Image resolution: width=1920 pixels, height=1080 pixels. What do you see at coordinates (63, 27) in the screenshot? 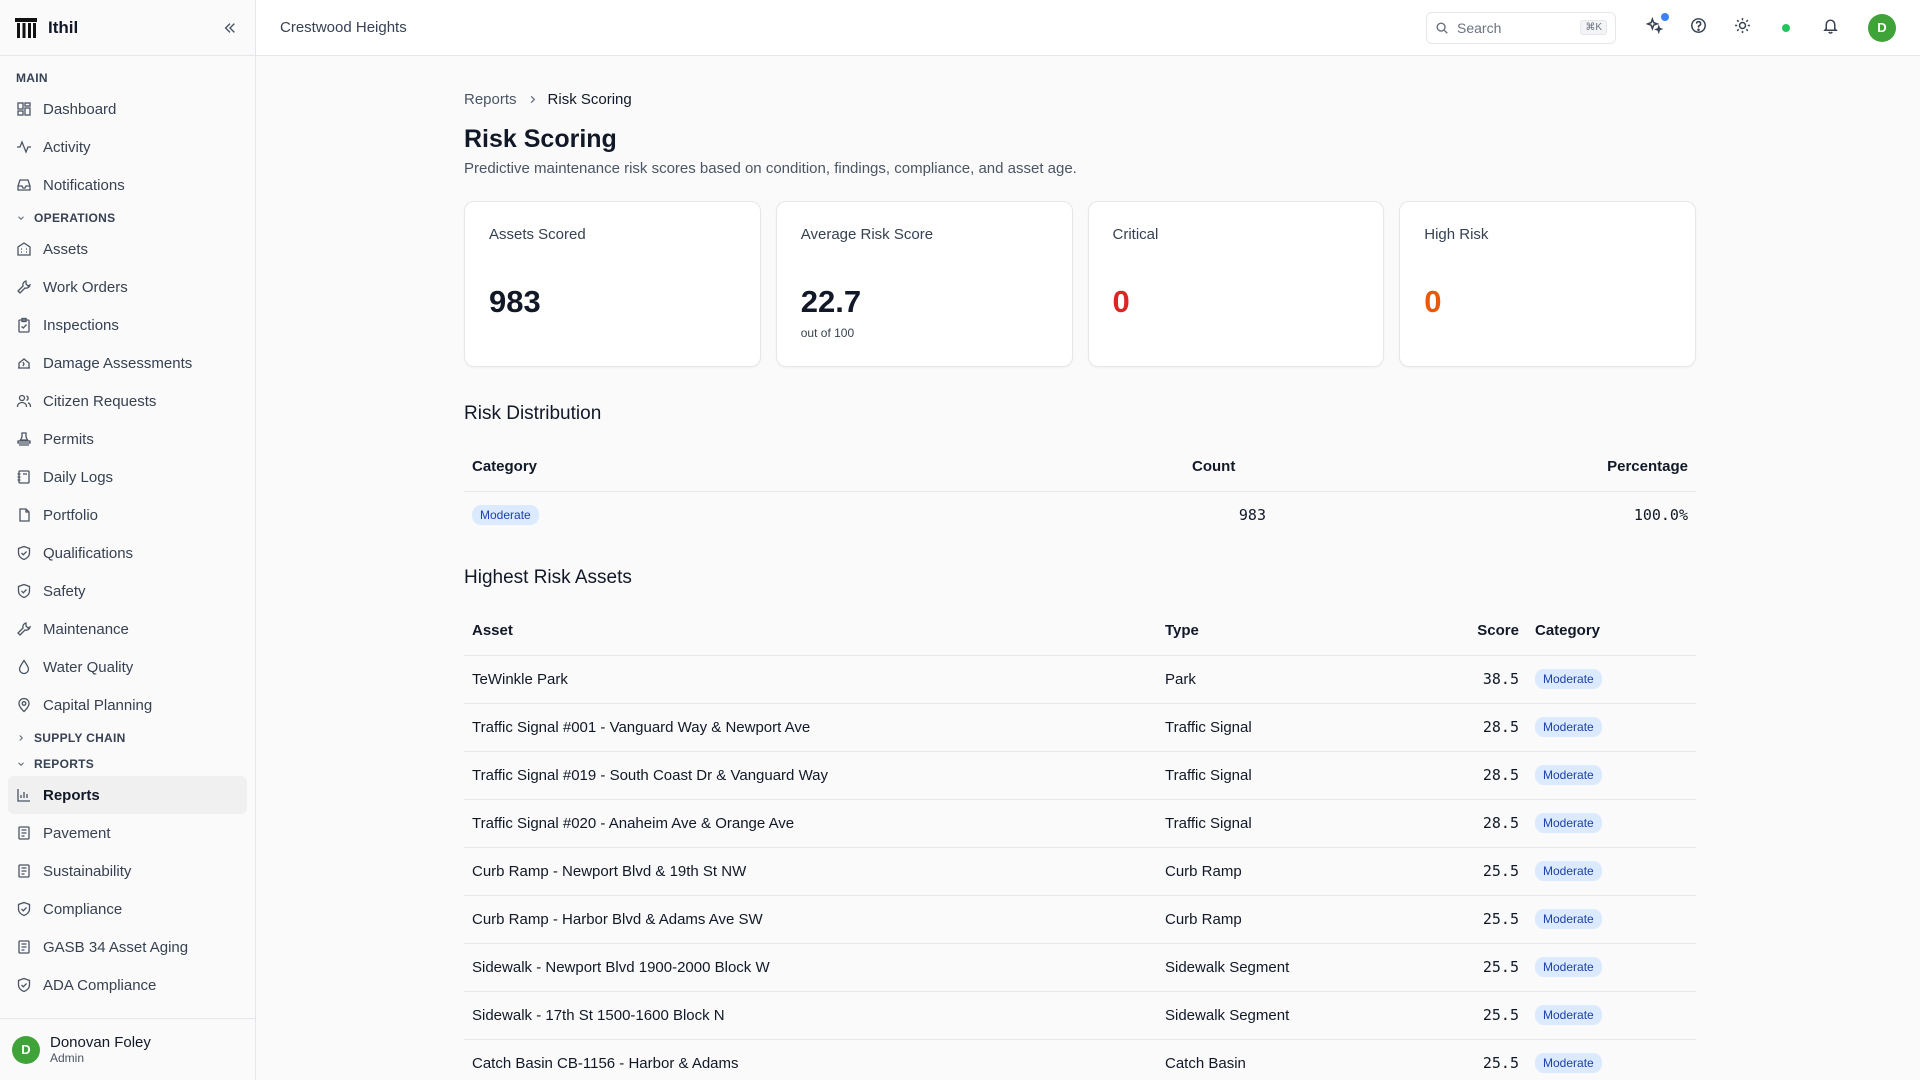
I see `brand-name: Ithil` at bounding box center [63, 27].